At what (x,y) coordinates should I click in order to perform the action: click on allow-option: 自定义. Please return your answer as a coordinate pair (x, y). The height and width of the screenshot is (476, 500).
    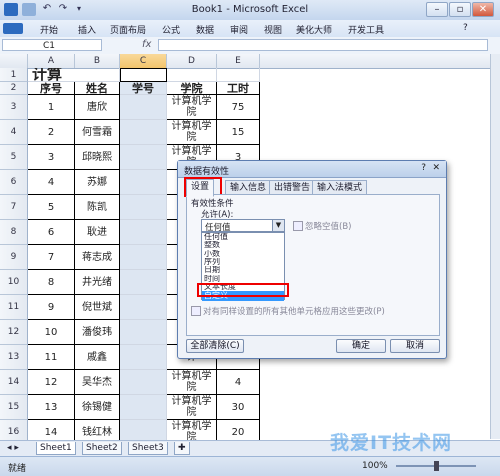
    Looking at the image, I should click on (243, 296).